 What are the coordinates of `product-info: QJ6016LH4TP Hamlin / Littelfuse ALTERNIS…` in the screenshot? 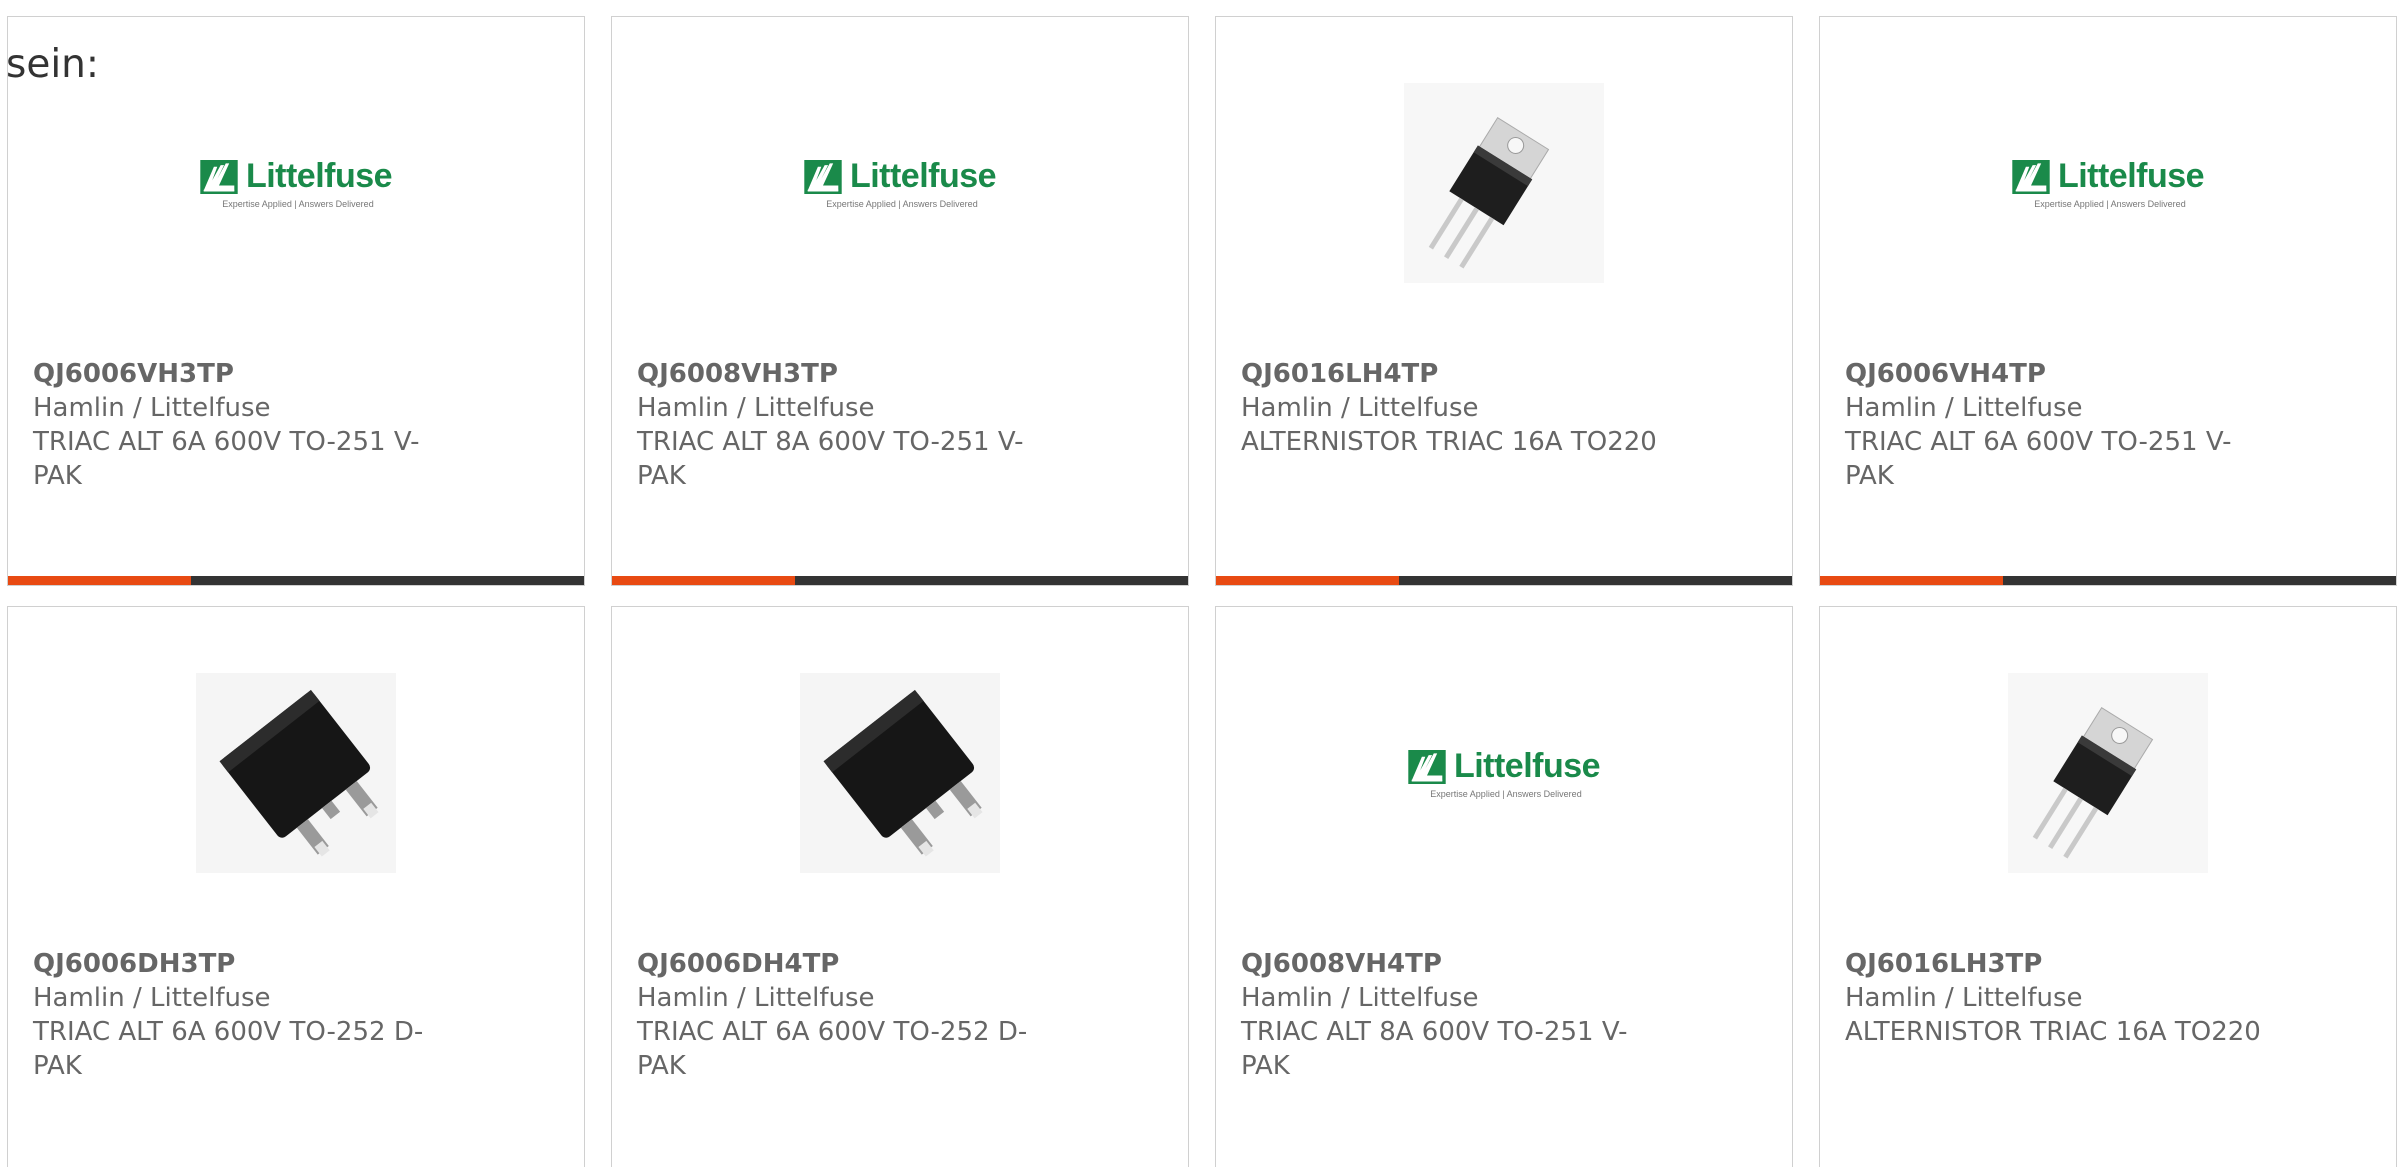 It's located at (1456, 408).